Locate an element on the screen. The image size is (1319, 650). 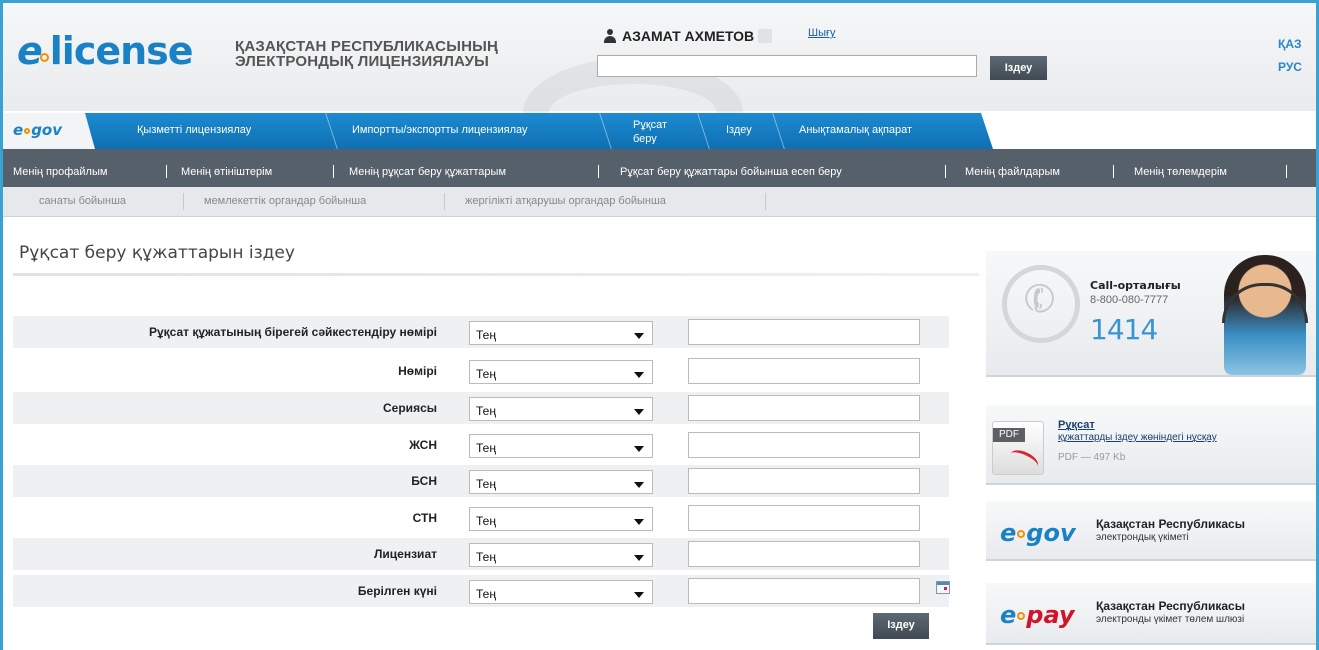
pdf-file-icon: PDF is located at coordinates (1018, 448).